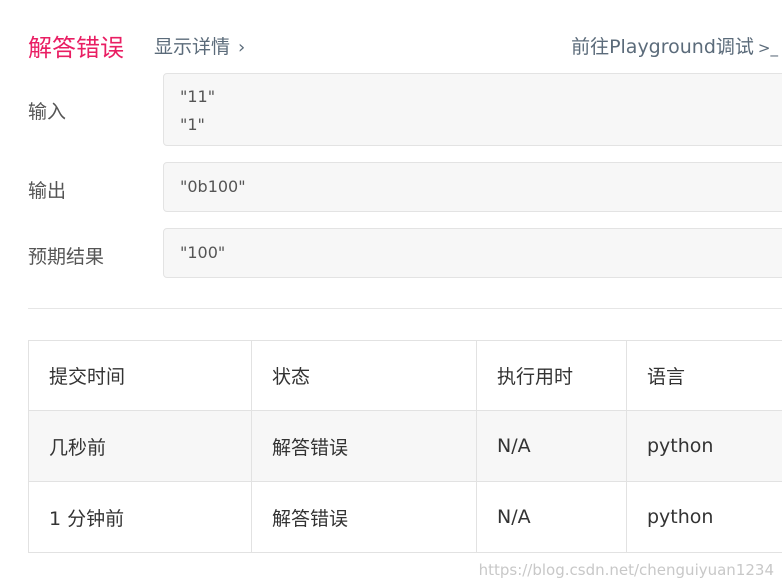 The height and width of the screenshot is (587, 782). Describe the element at coordinates (140, 446) in the screenshot. I see `submit-time-cell: 几秒前` at that location.